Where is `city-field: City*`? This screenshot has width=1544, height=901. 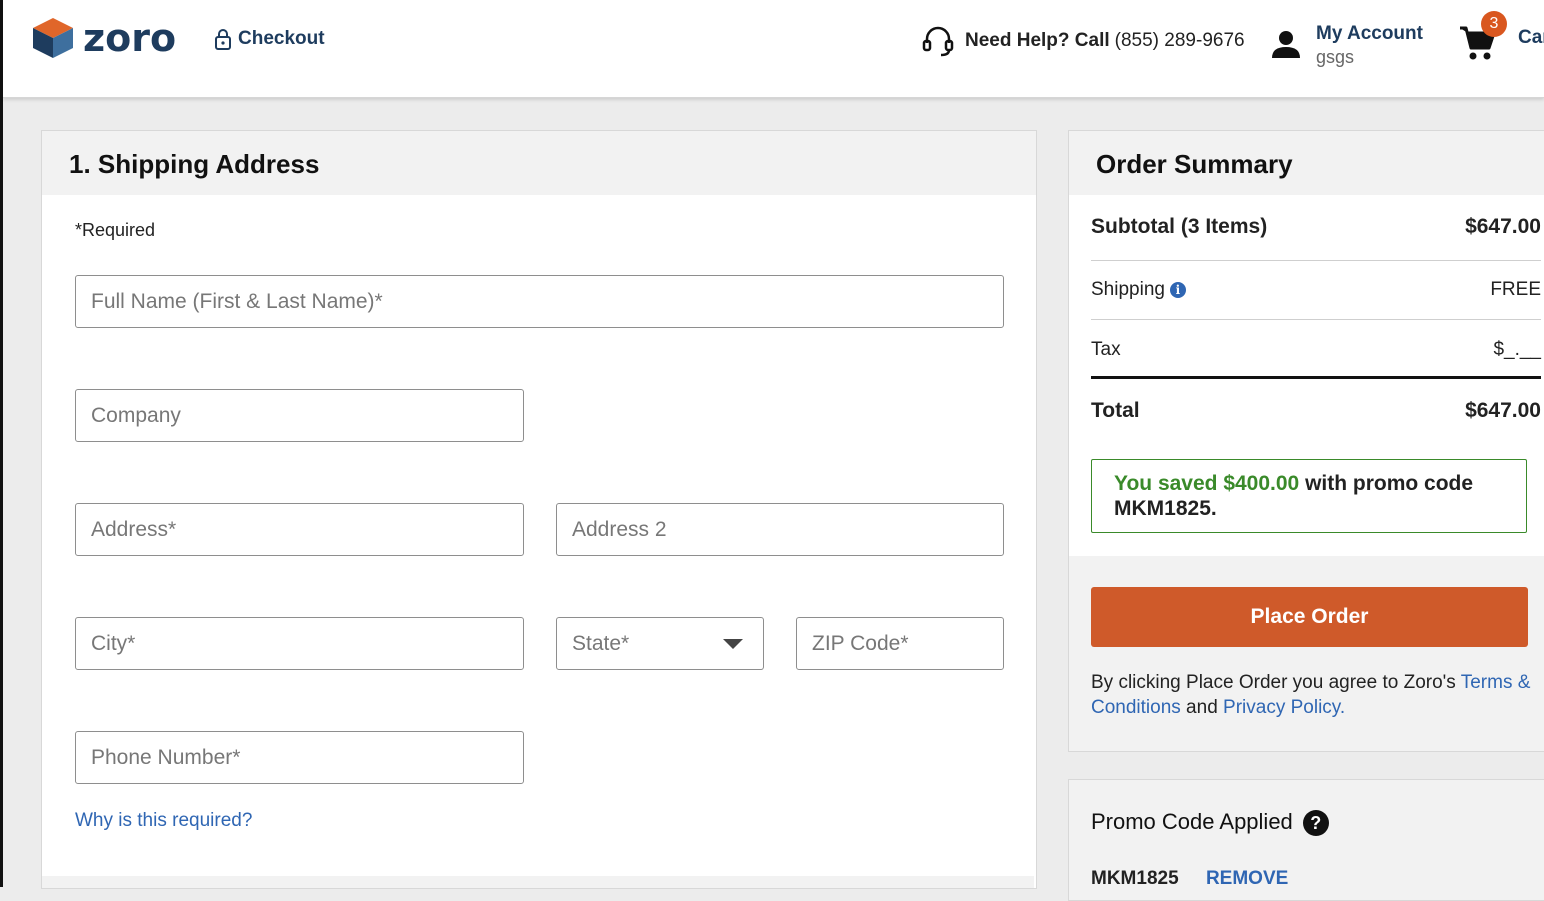
city-field: City* is located at coordinates (299, 643).